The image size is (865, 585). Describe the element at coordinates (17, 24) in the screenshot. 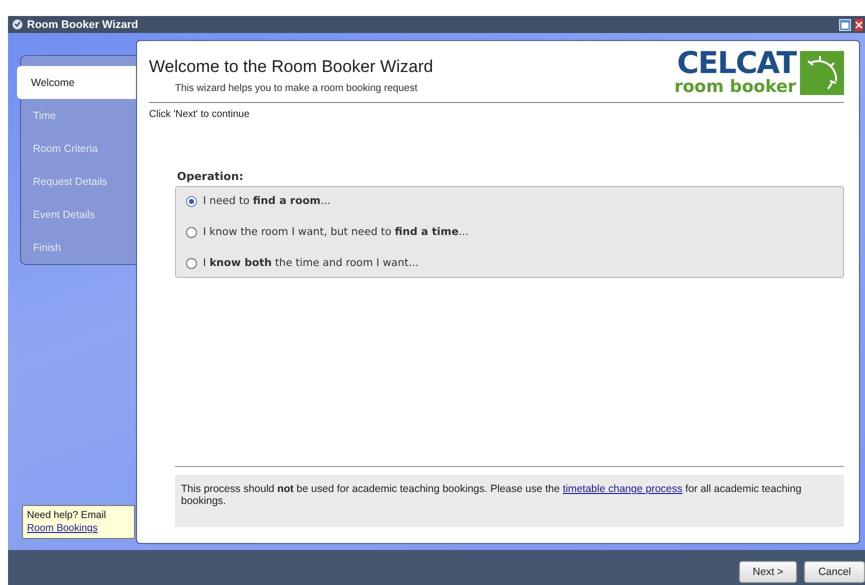

I see `app-icon` at that location.